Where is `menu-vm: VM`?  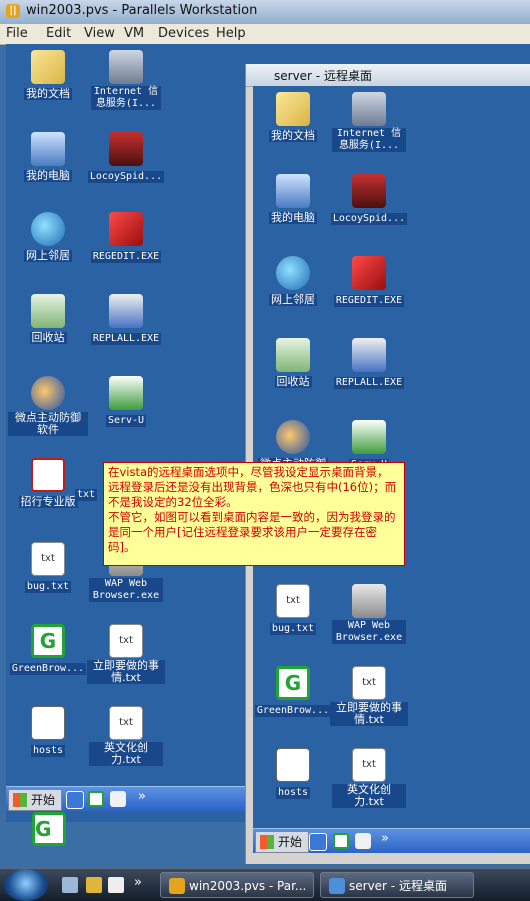 menu-vm: VM is located at coordinates (134, 33).